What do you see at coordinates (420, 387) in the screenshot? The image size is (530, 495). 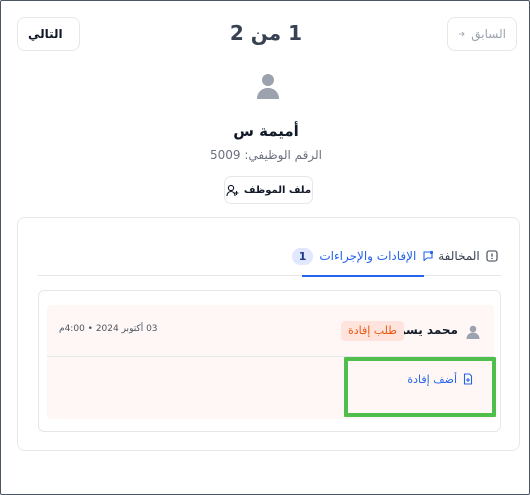 I see `highlight-box` at bounding box center [420, 387].